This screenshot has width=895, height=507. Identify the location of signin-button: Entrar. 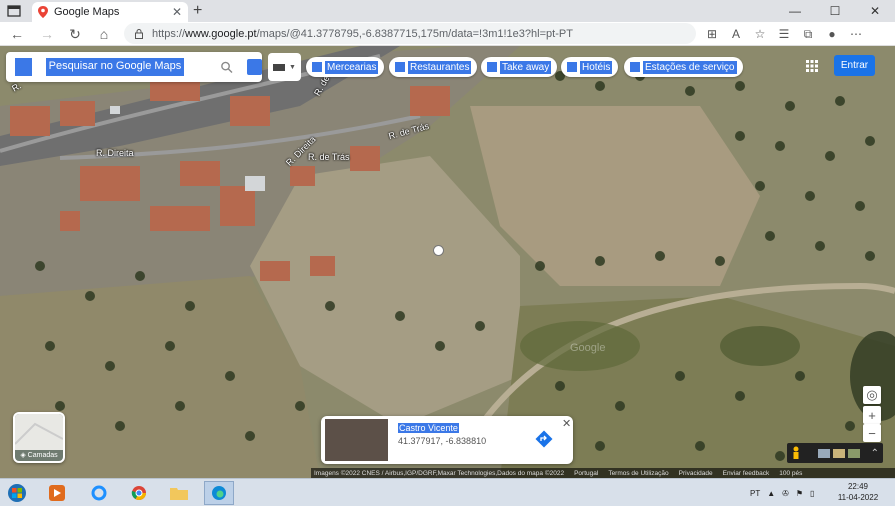
(854, 65).